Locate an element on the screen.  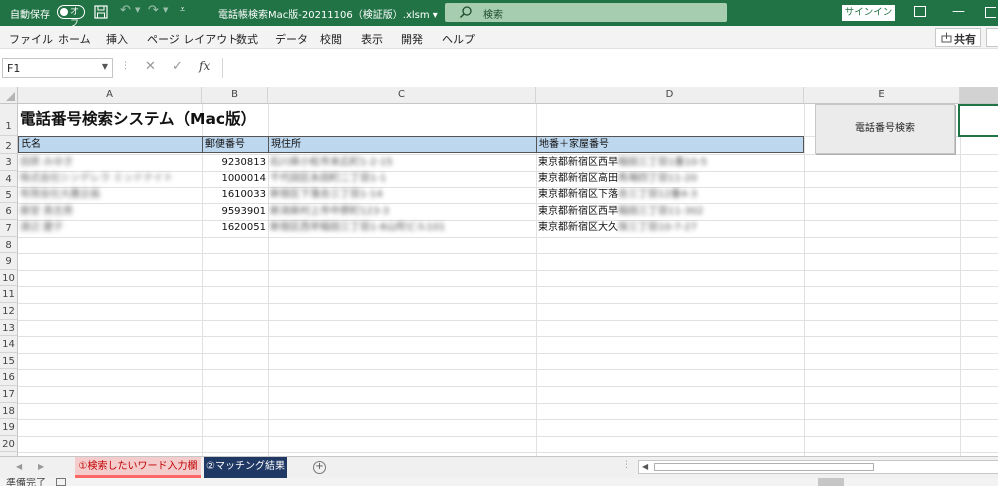
cell-lot-number: 東京都新宿区大久保三丁目10-7-27 is located at coordinates (671, 228).